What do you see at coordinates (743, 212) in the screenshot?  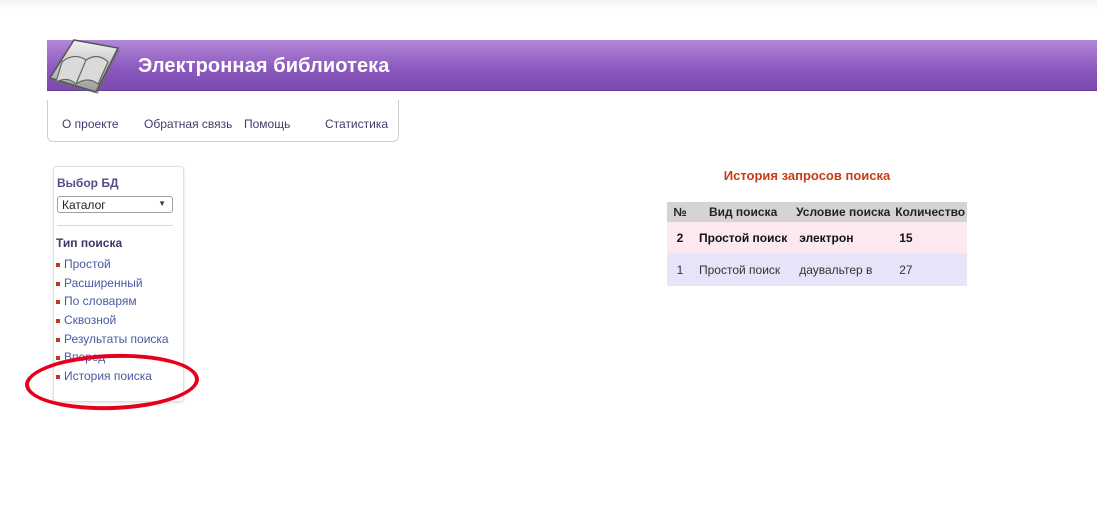 I see `col-search-type: Вид поиска` at bounding box center [743, 212].